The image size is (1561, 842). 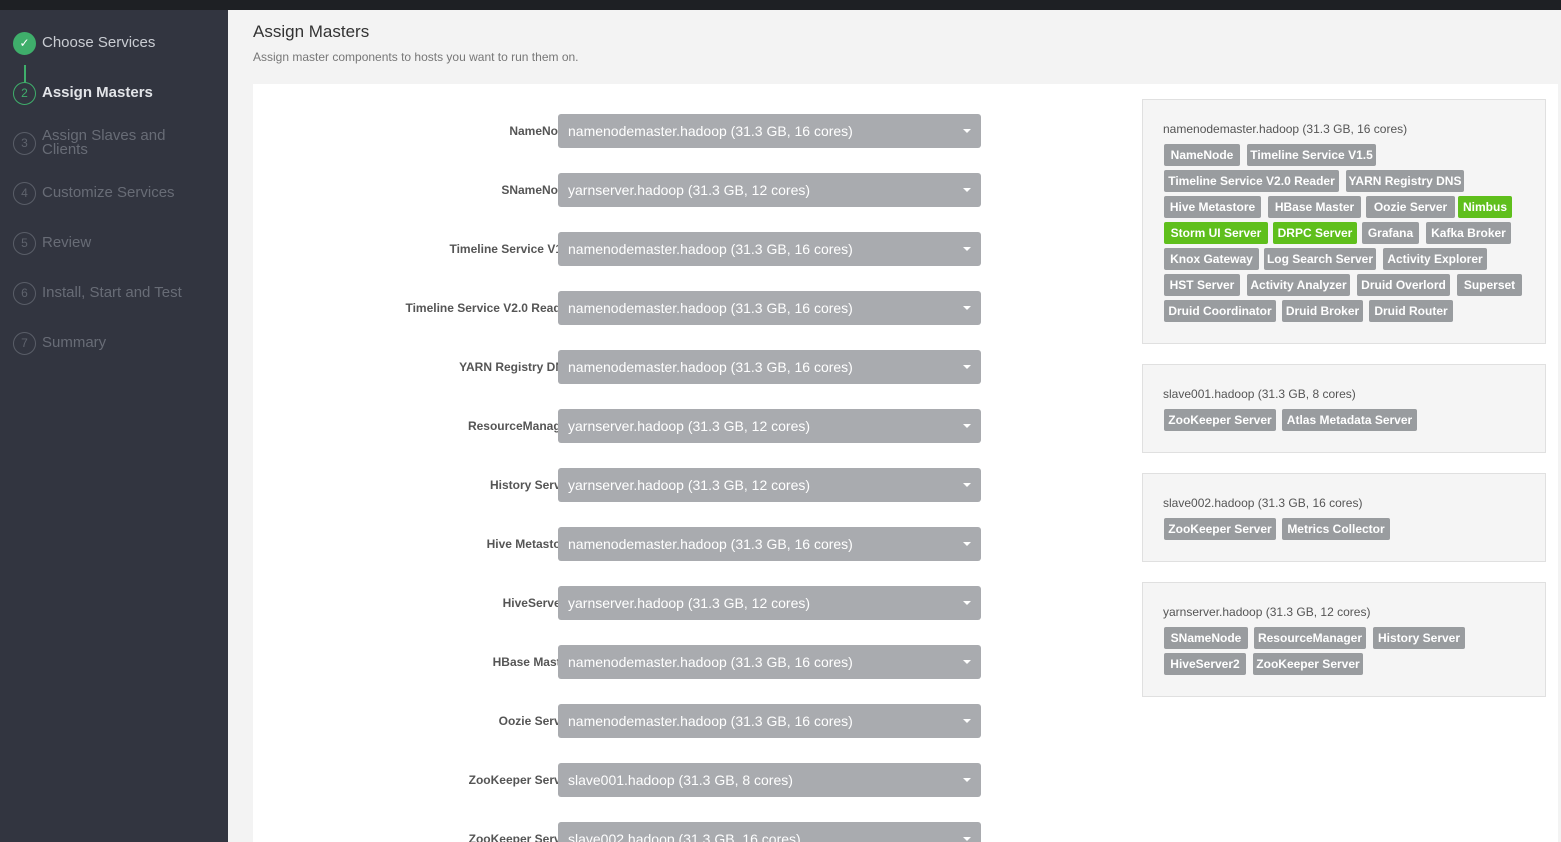 I want to click on step-review: 5 Review, so click(x=114, y=243).